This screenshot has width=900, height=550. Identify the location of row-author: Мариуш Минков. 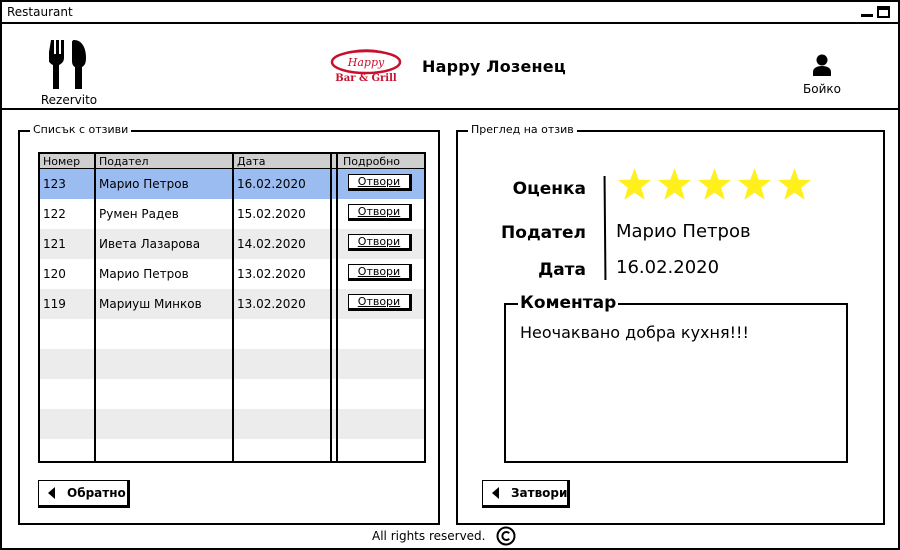
(150, 304).